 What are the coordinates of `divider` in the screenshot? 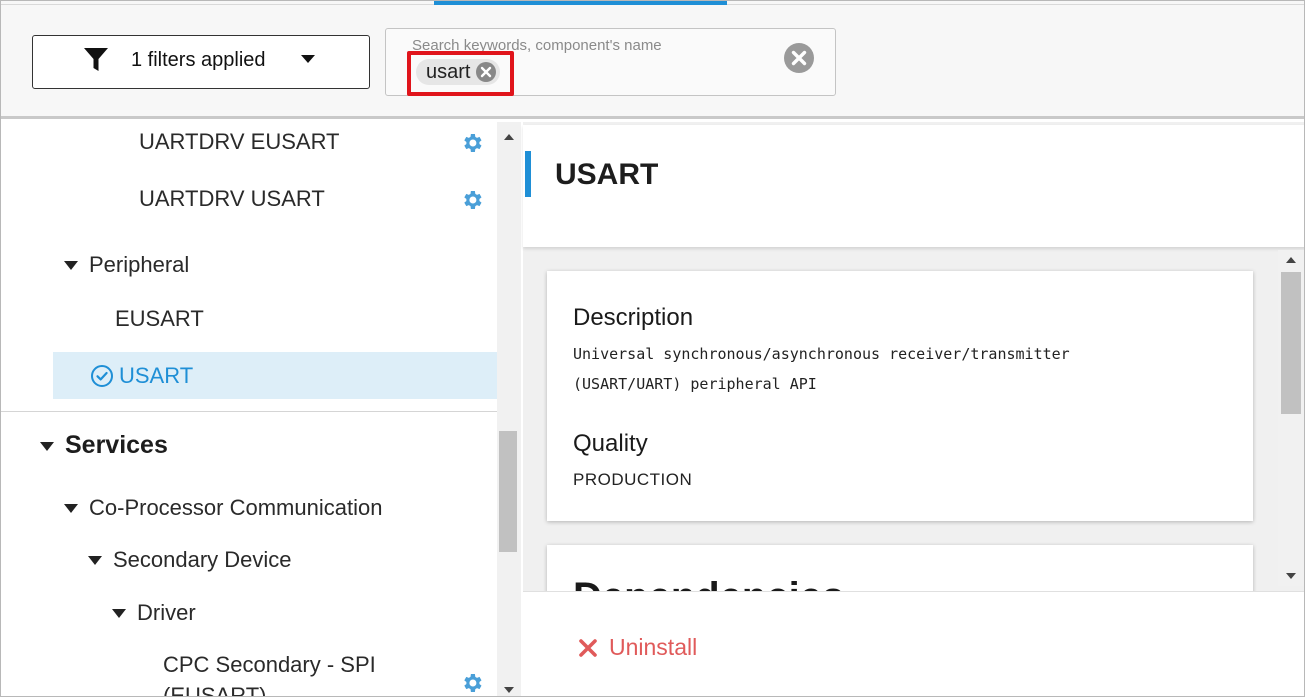 It's located at (249, 411).